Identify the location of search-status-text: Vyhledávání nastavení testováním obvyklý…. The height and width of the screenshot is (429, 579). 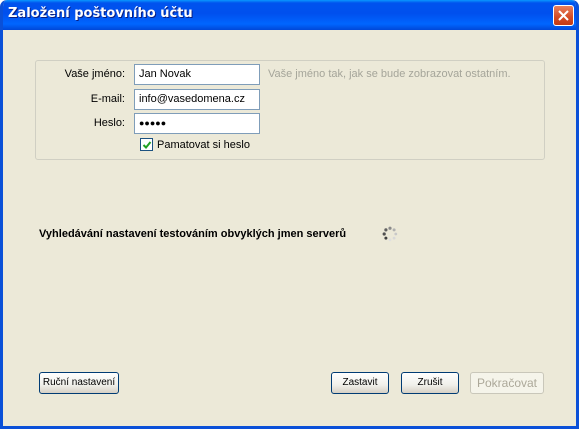
(193, 234).